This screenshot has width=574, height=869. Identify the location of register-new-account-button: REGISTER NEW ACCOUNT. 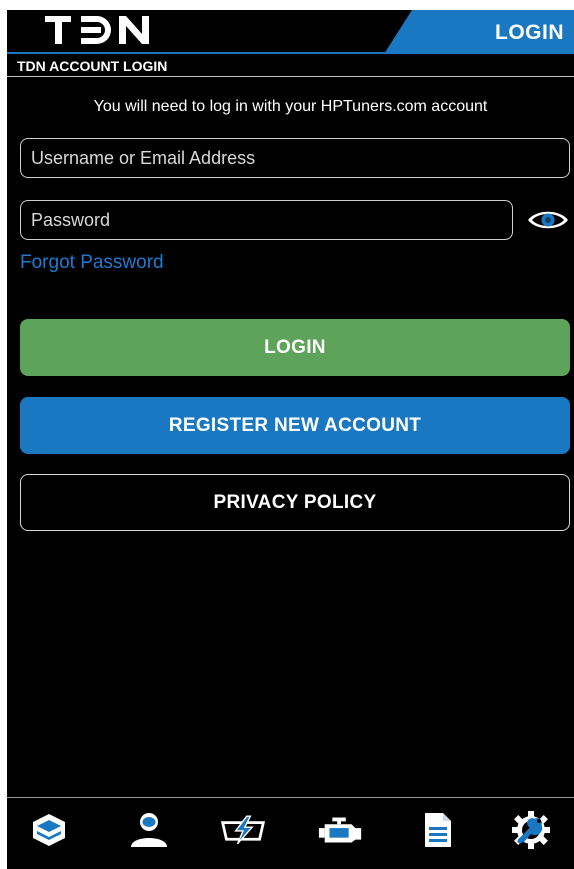
(295, 425).